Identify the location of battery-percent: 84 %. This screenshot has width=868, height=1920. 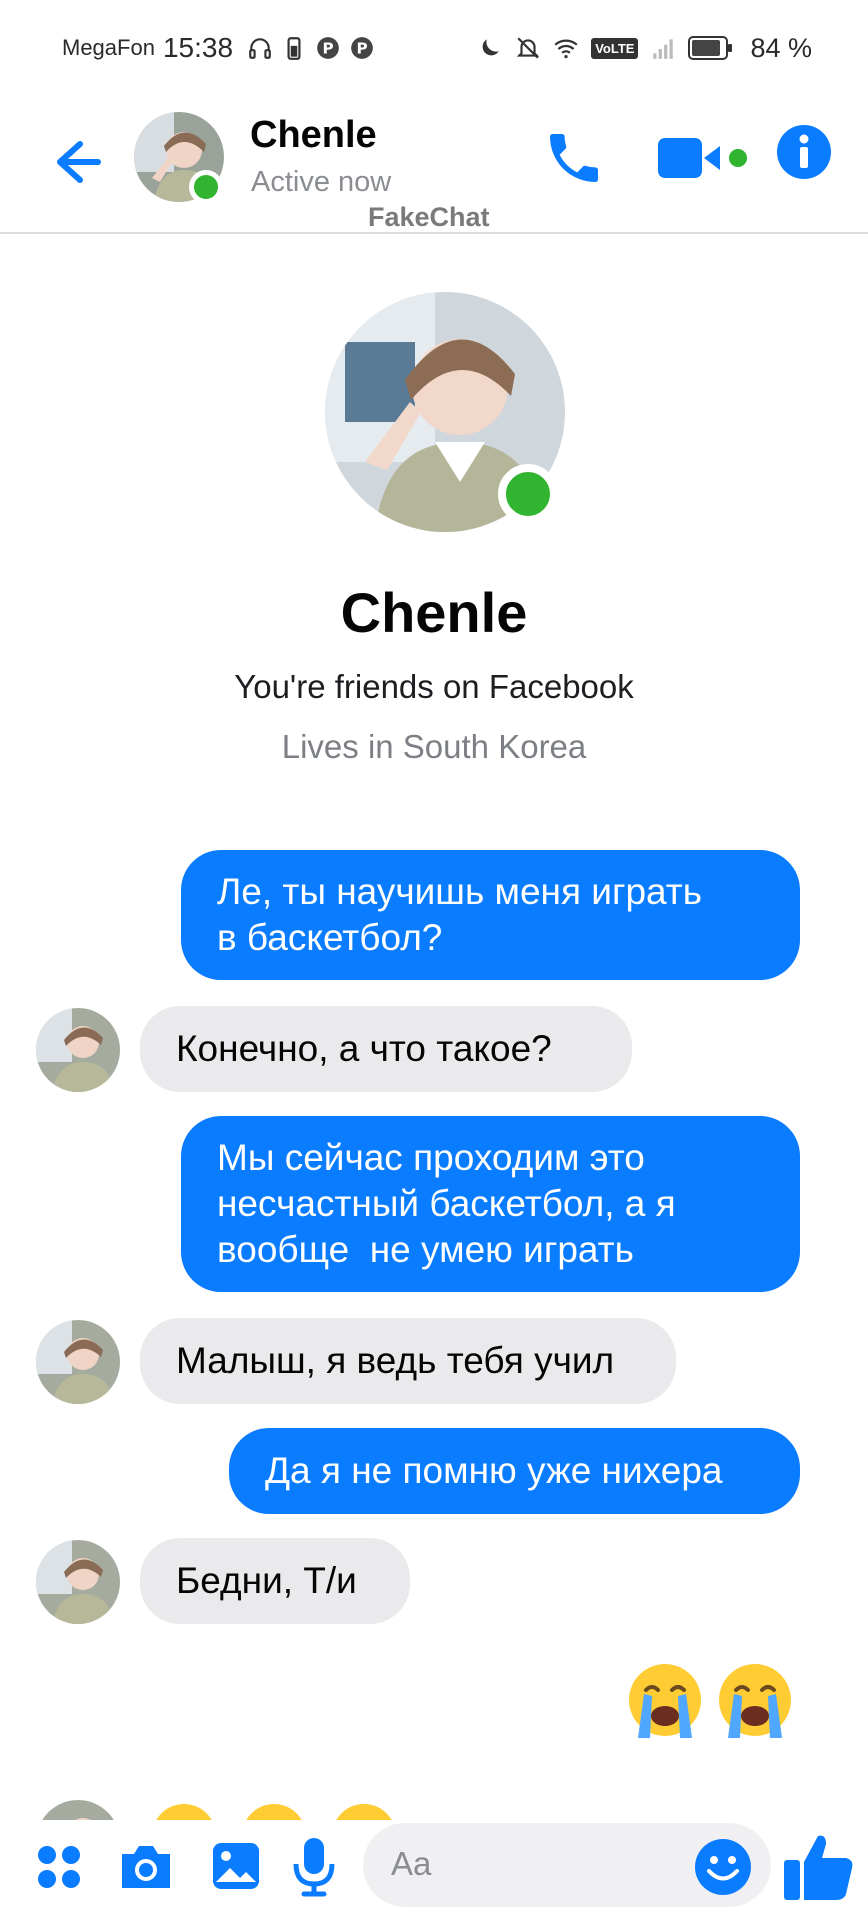
(781, 47).